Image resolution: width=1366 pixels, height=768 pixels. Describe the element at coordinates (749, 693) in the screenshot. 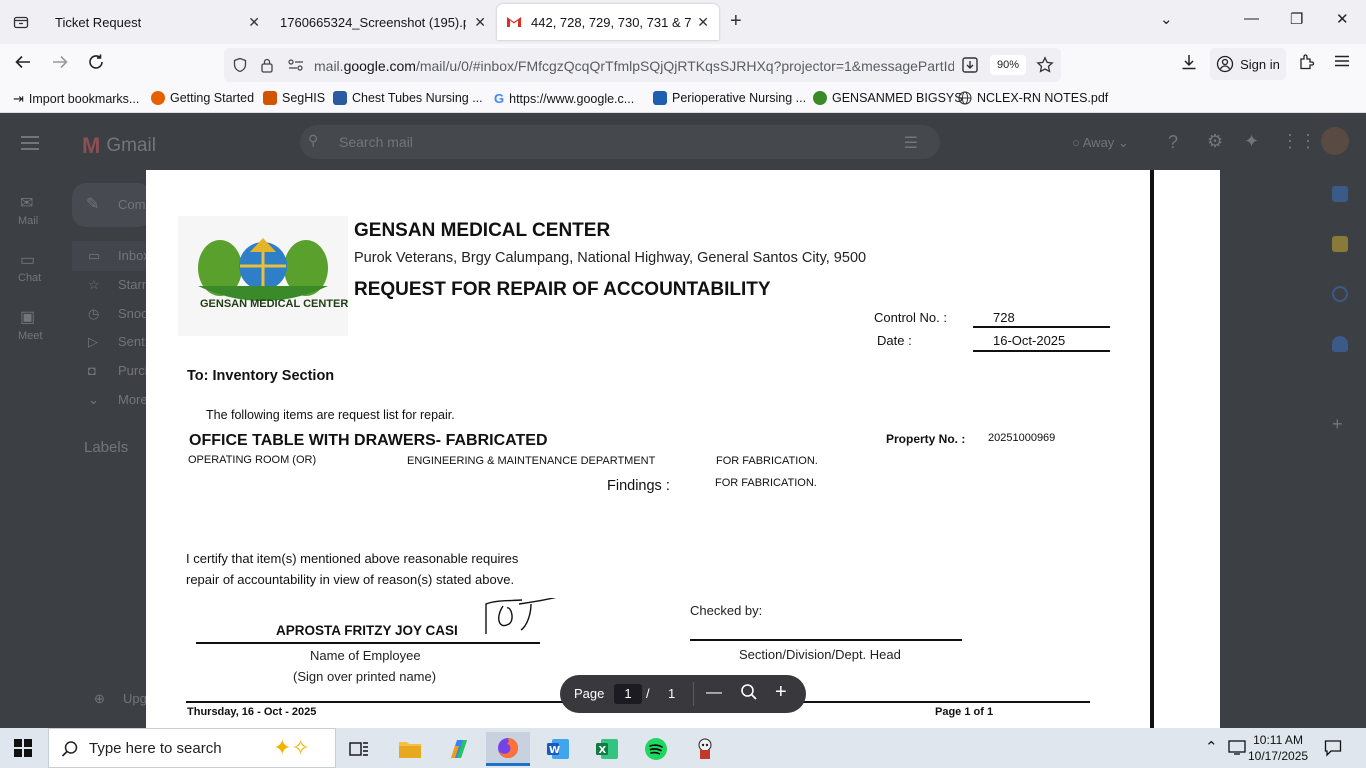

I see `zoom-reset-icon` at that location.